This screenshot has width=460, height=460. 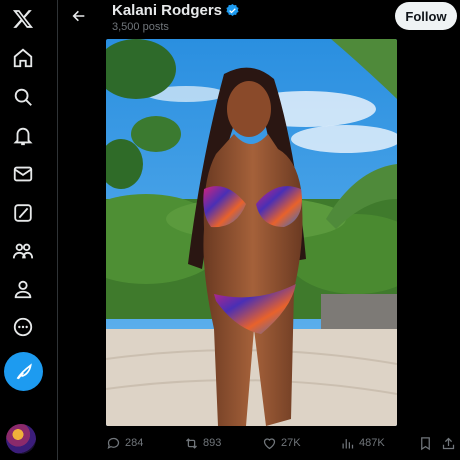 I want to click on x-logo-icon, so click(x=23, y=19).